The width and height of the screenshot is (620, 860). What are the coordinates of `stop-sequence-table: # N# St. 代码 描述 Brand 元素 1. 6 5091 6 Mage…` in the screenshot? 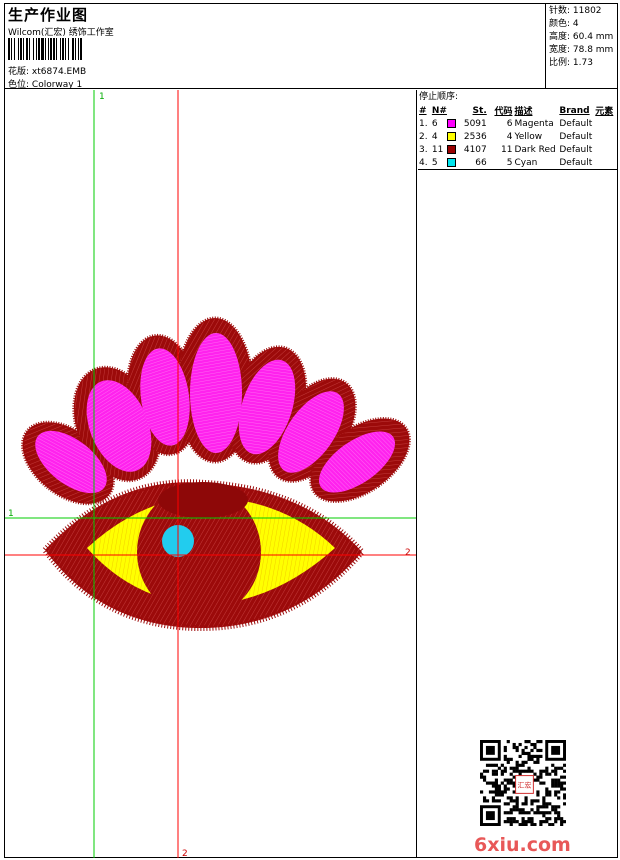 It's located at (518, 136).